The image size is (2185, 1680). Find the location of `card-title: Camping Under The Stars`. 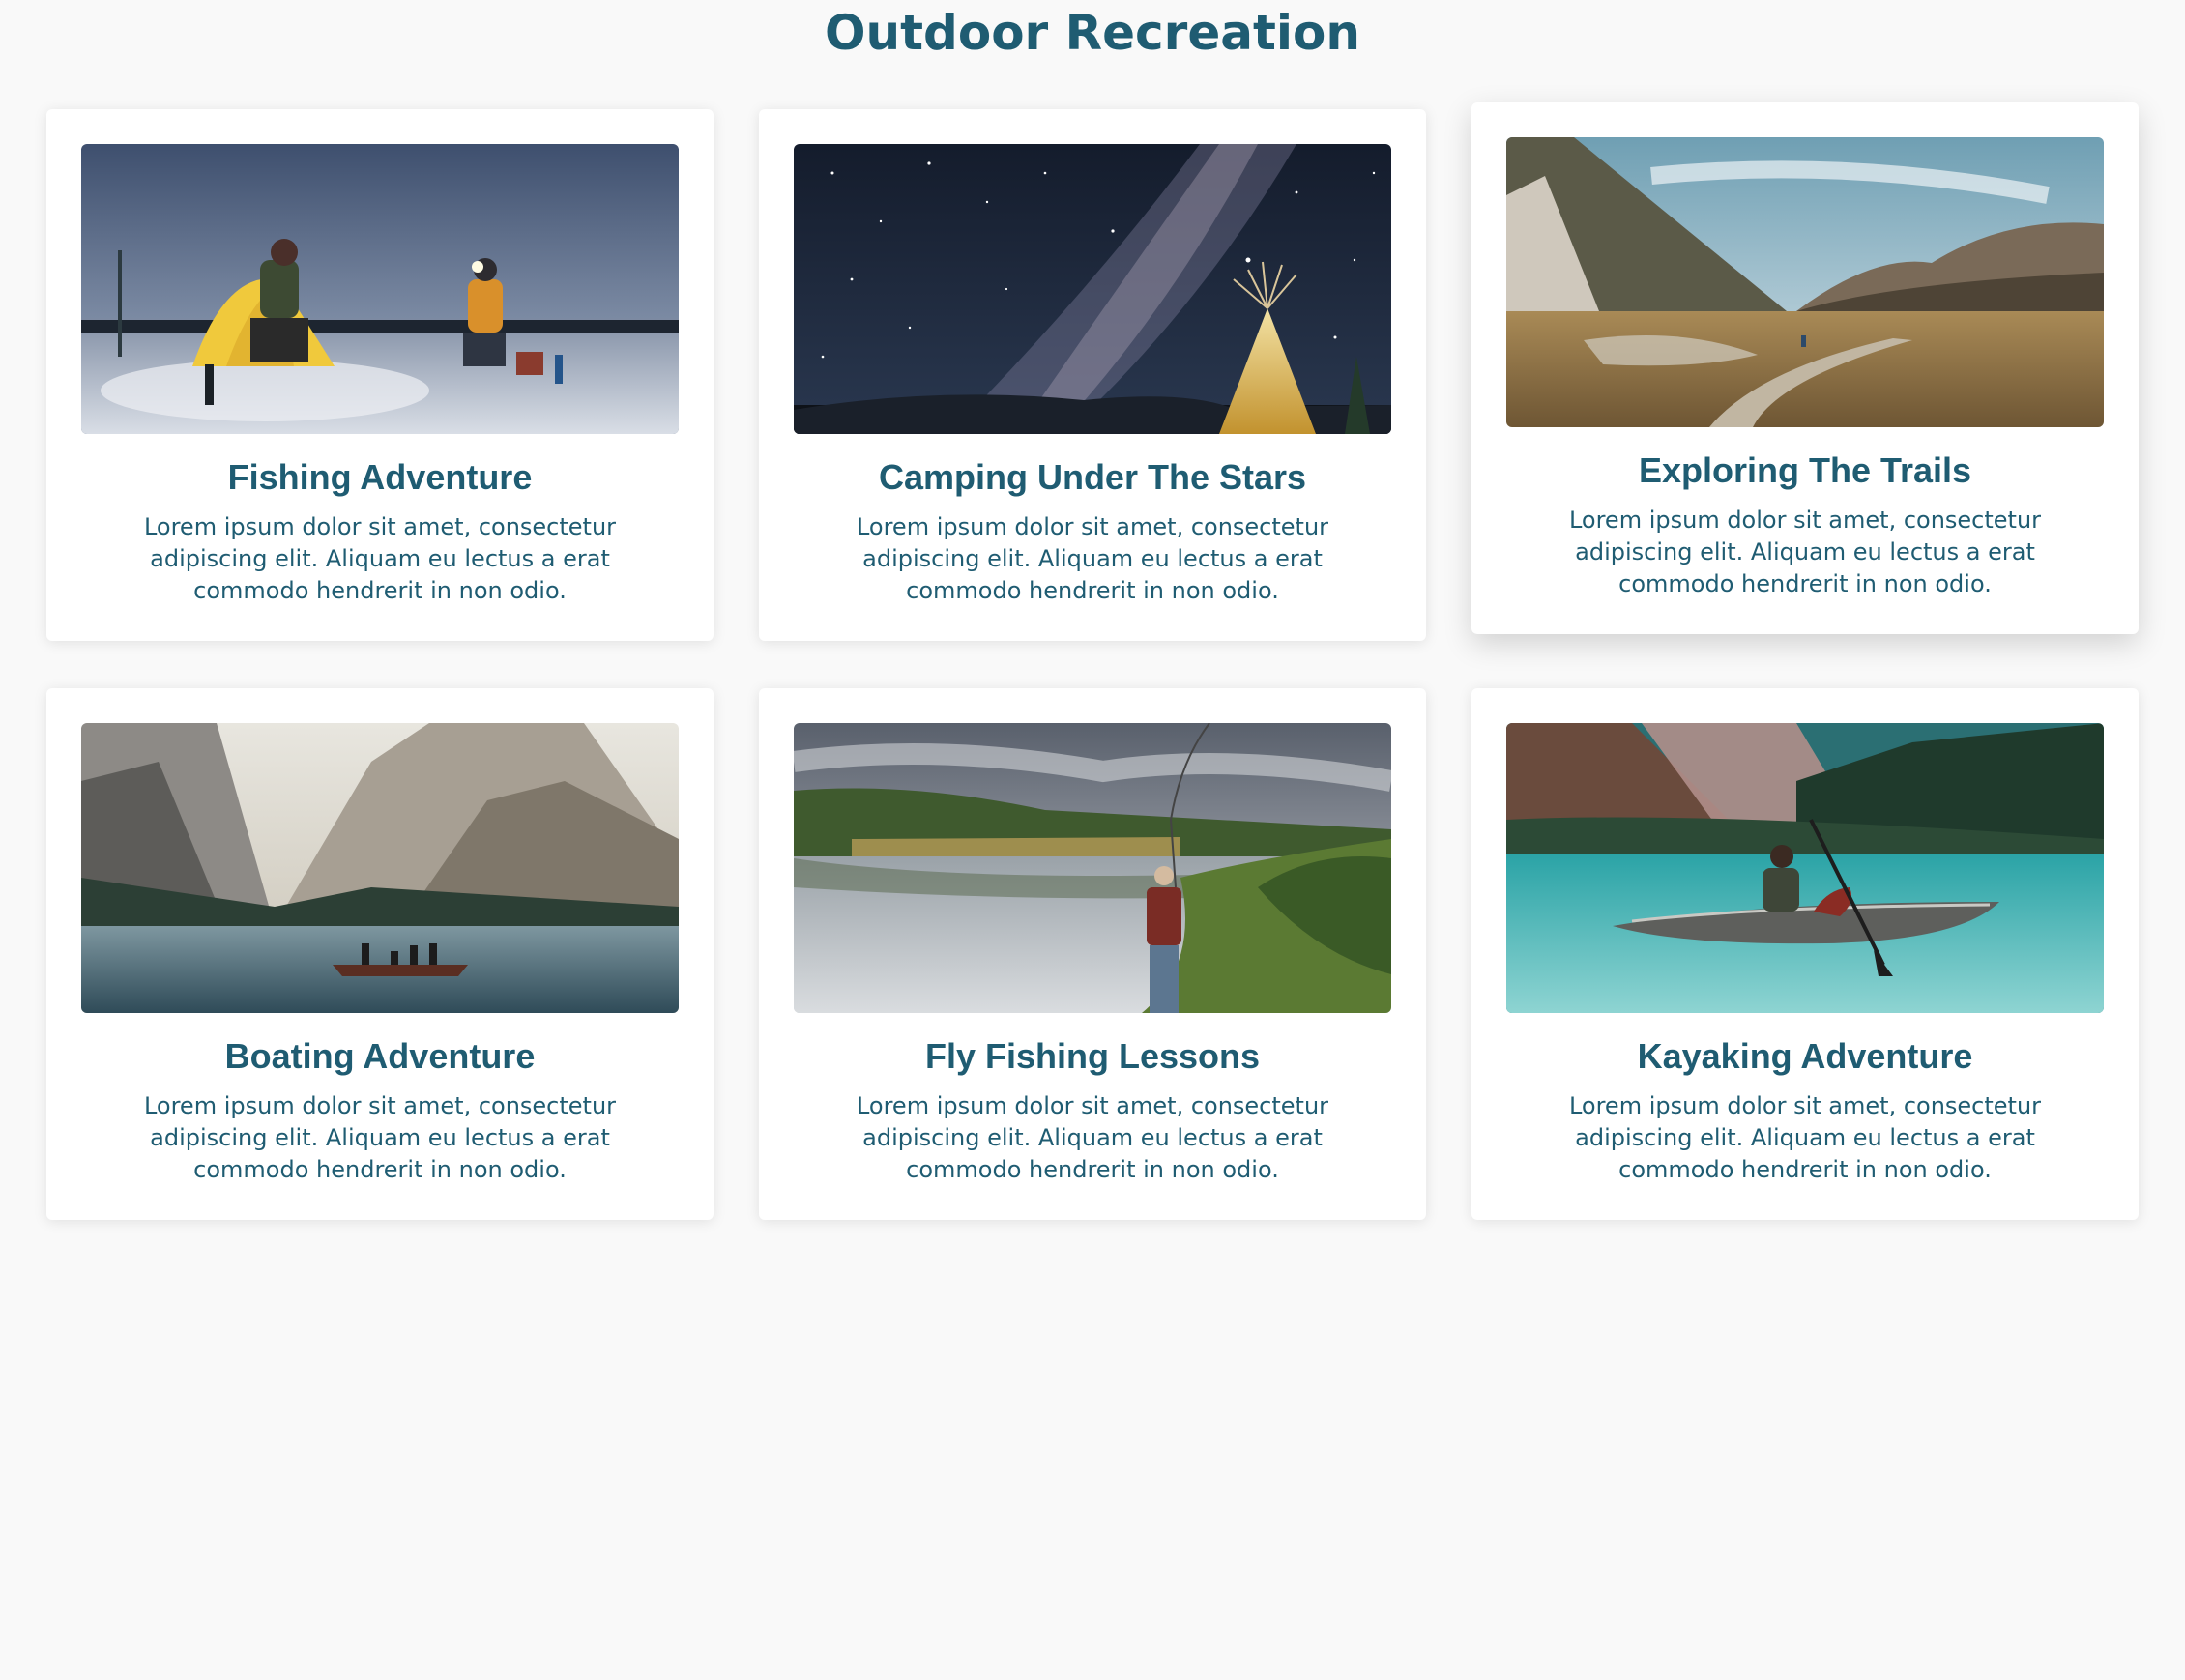

card-title: Camping Under The Stars is located at coordinates (1092, 477).